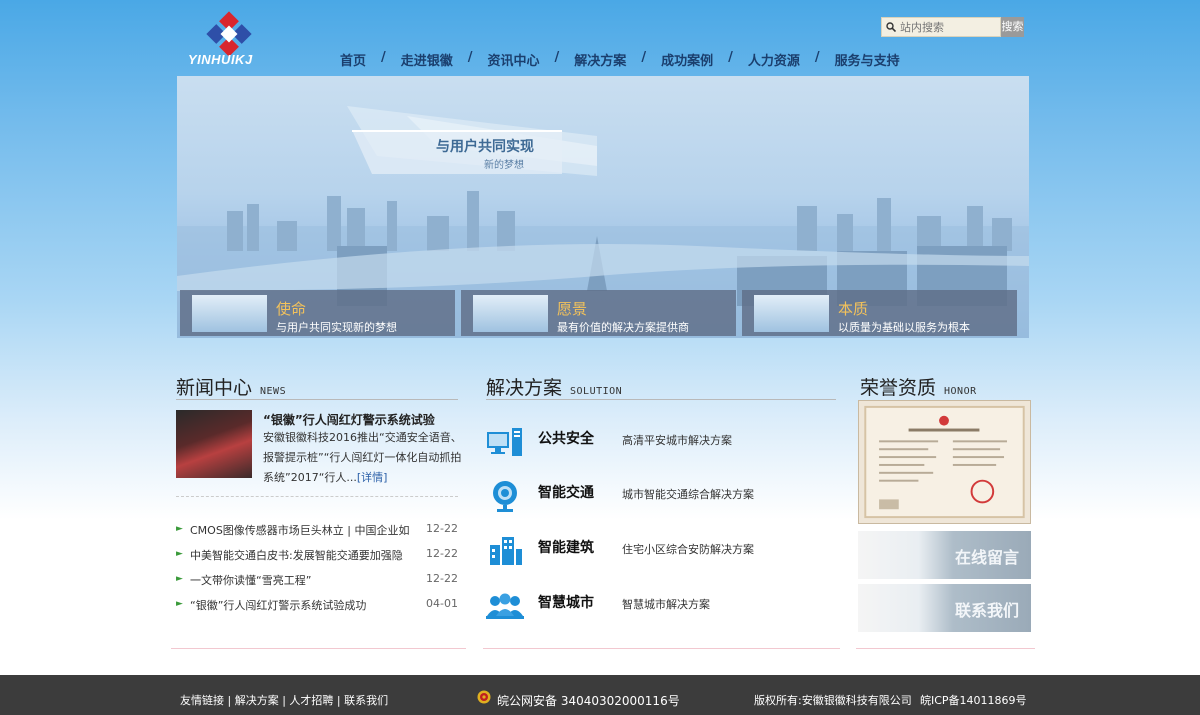 The image size is (1200, 715). What do you see at coordinates (600, 59) in the screenshot?
I see `nav-item-solutions: 解决方案` at bounding box center [600, 59].